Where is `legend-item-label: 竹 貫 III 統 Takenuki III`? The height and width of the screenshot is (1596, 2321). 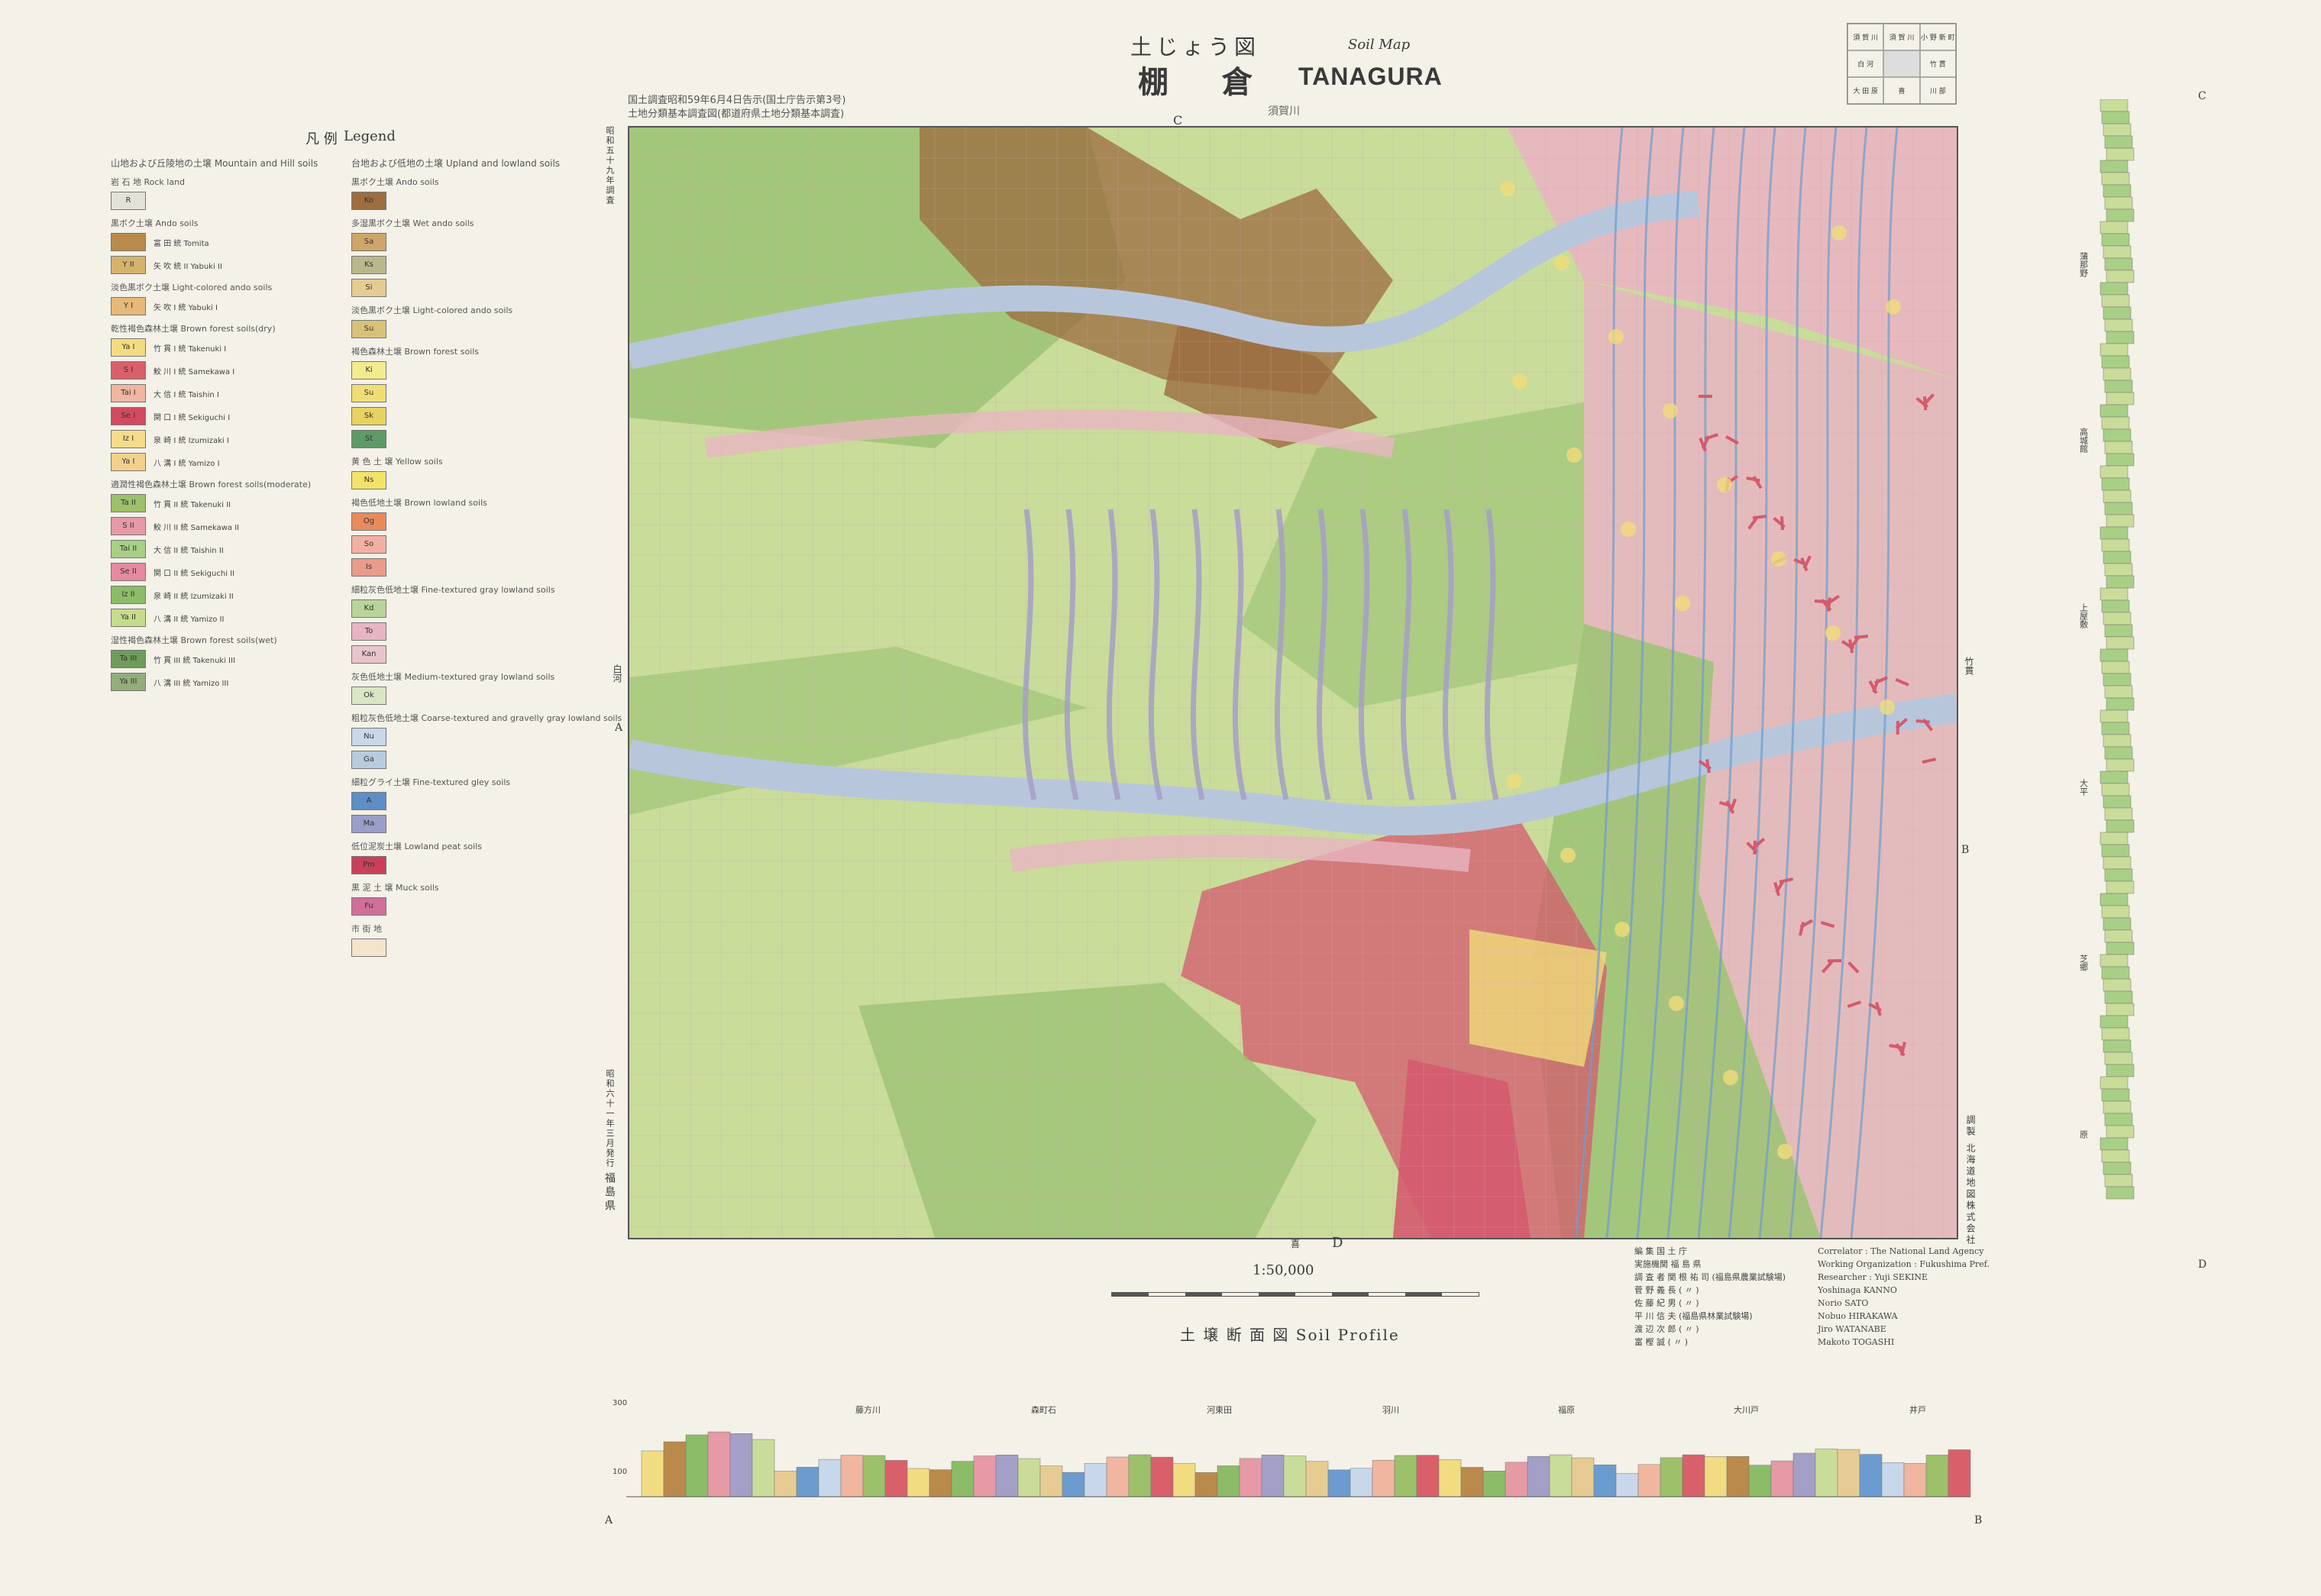 legend-item-label: 竹 貫 III 統 Takenuki III is located at coordinates (195, 660).